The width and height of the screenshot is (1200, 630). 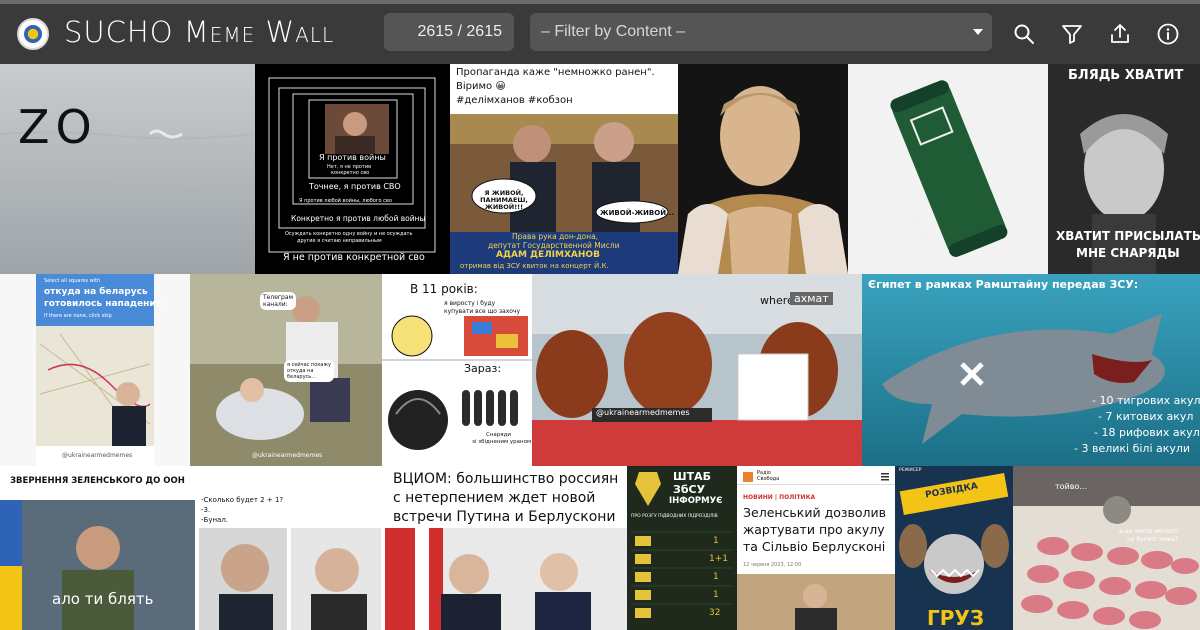 I want to click on meme-line: - 3 великі білі акули, so click(x=1132, y=448).